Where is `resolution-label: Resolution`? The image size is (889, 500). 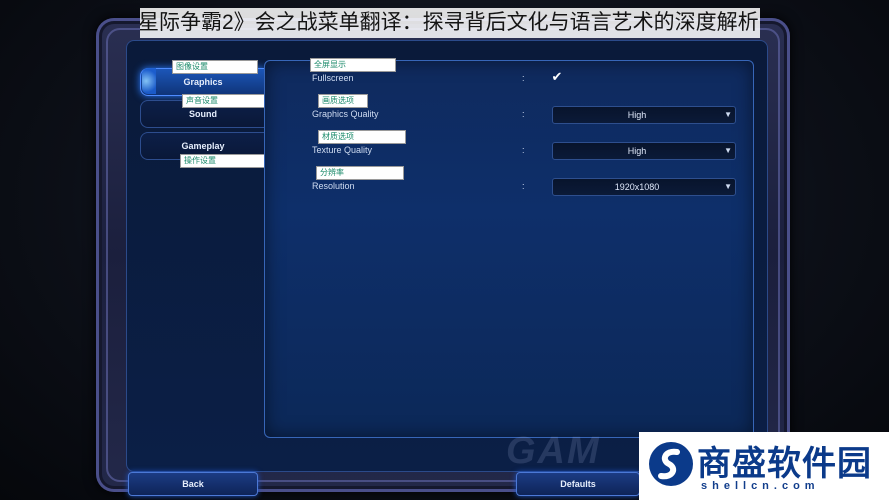
resolution-label: Resolution is located at coordinates (333, 186).